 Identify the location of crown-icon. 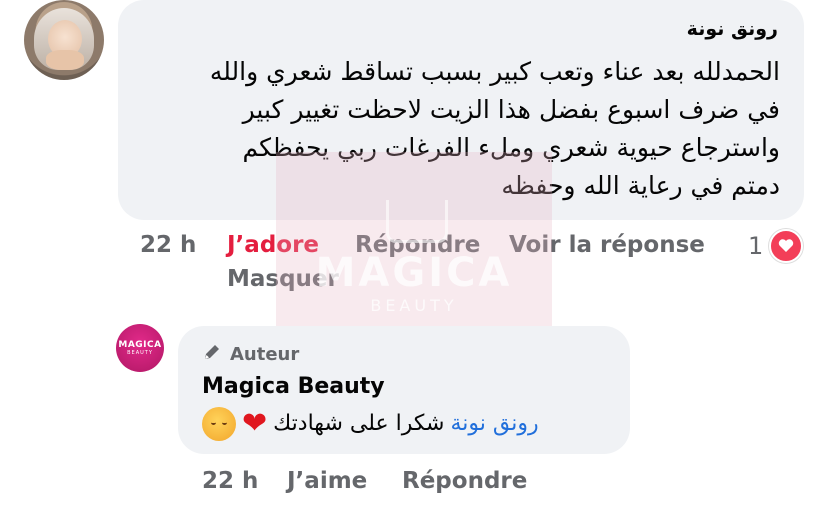
(417, 221).